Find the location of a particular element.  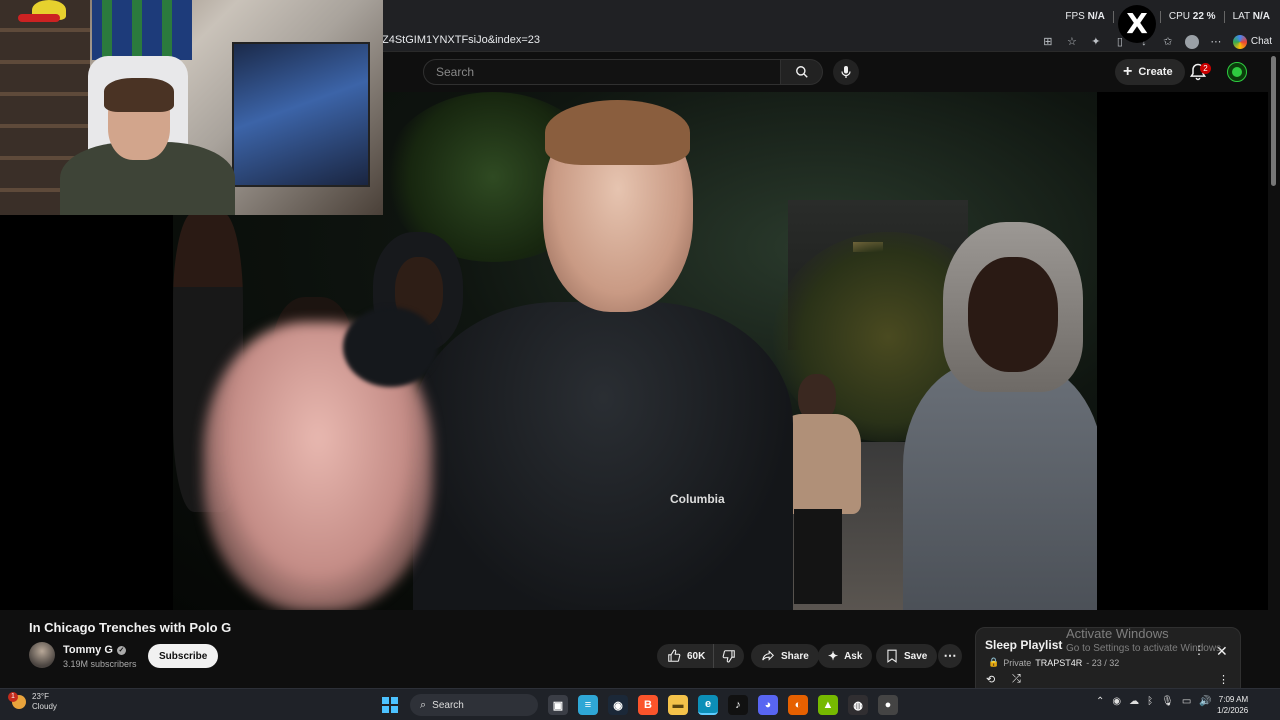

loop-icon: ⟲ is located at coordinates (990, 679).